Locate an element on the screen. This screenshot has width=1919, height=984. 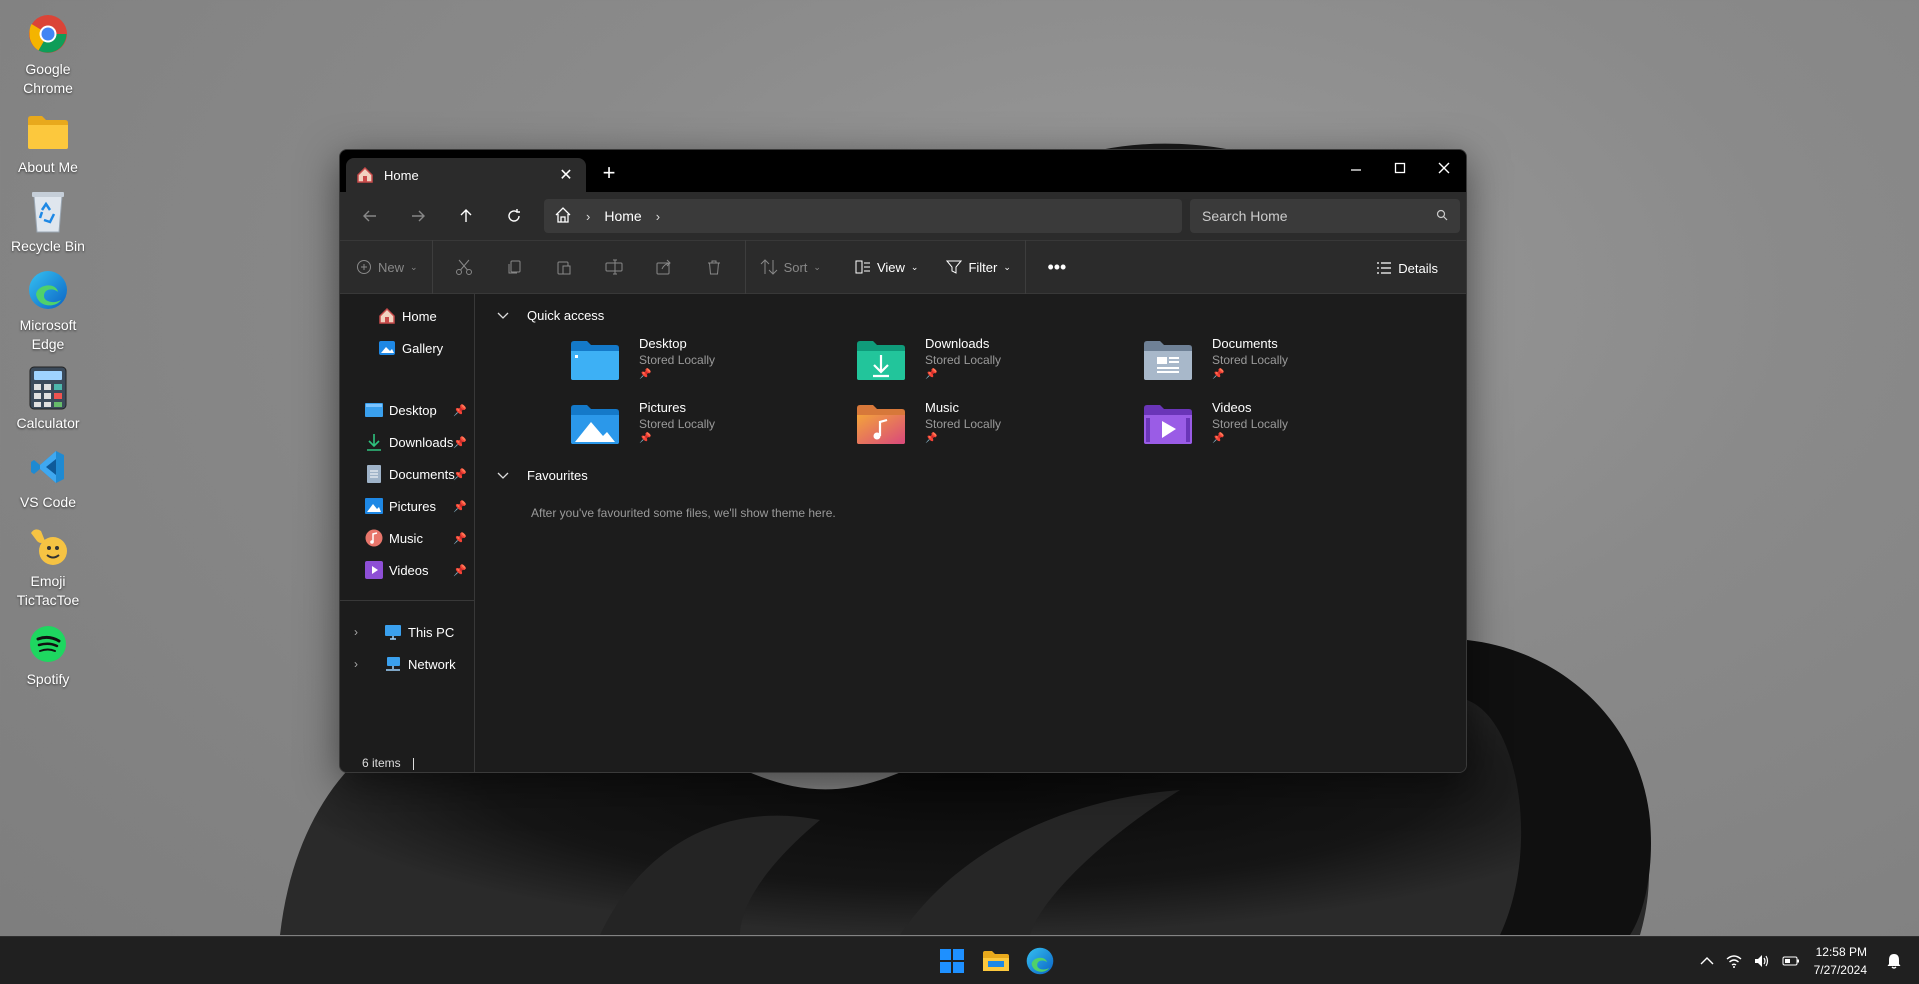
item-name: Pictures is located at coordinates (662, 407).